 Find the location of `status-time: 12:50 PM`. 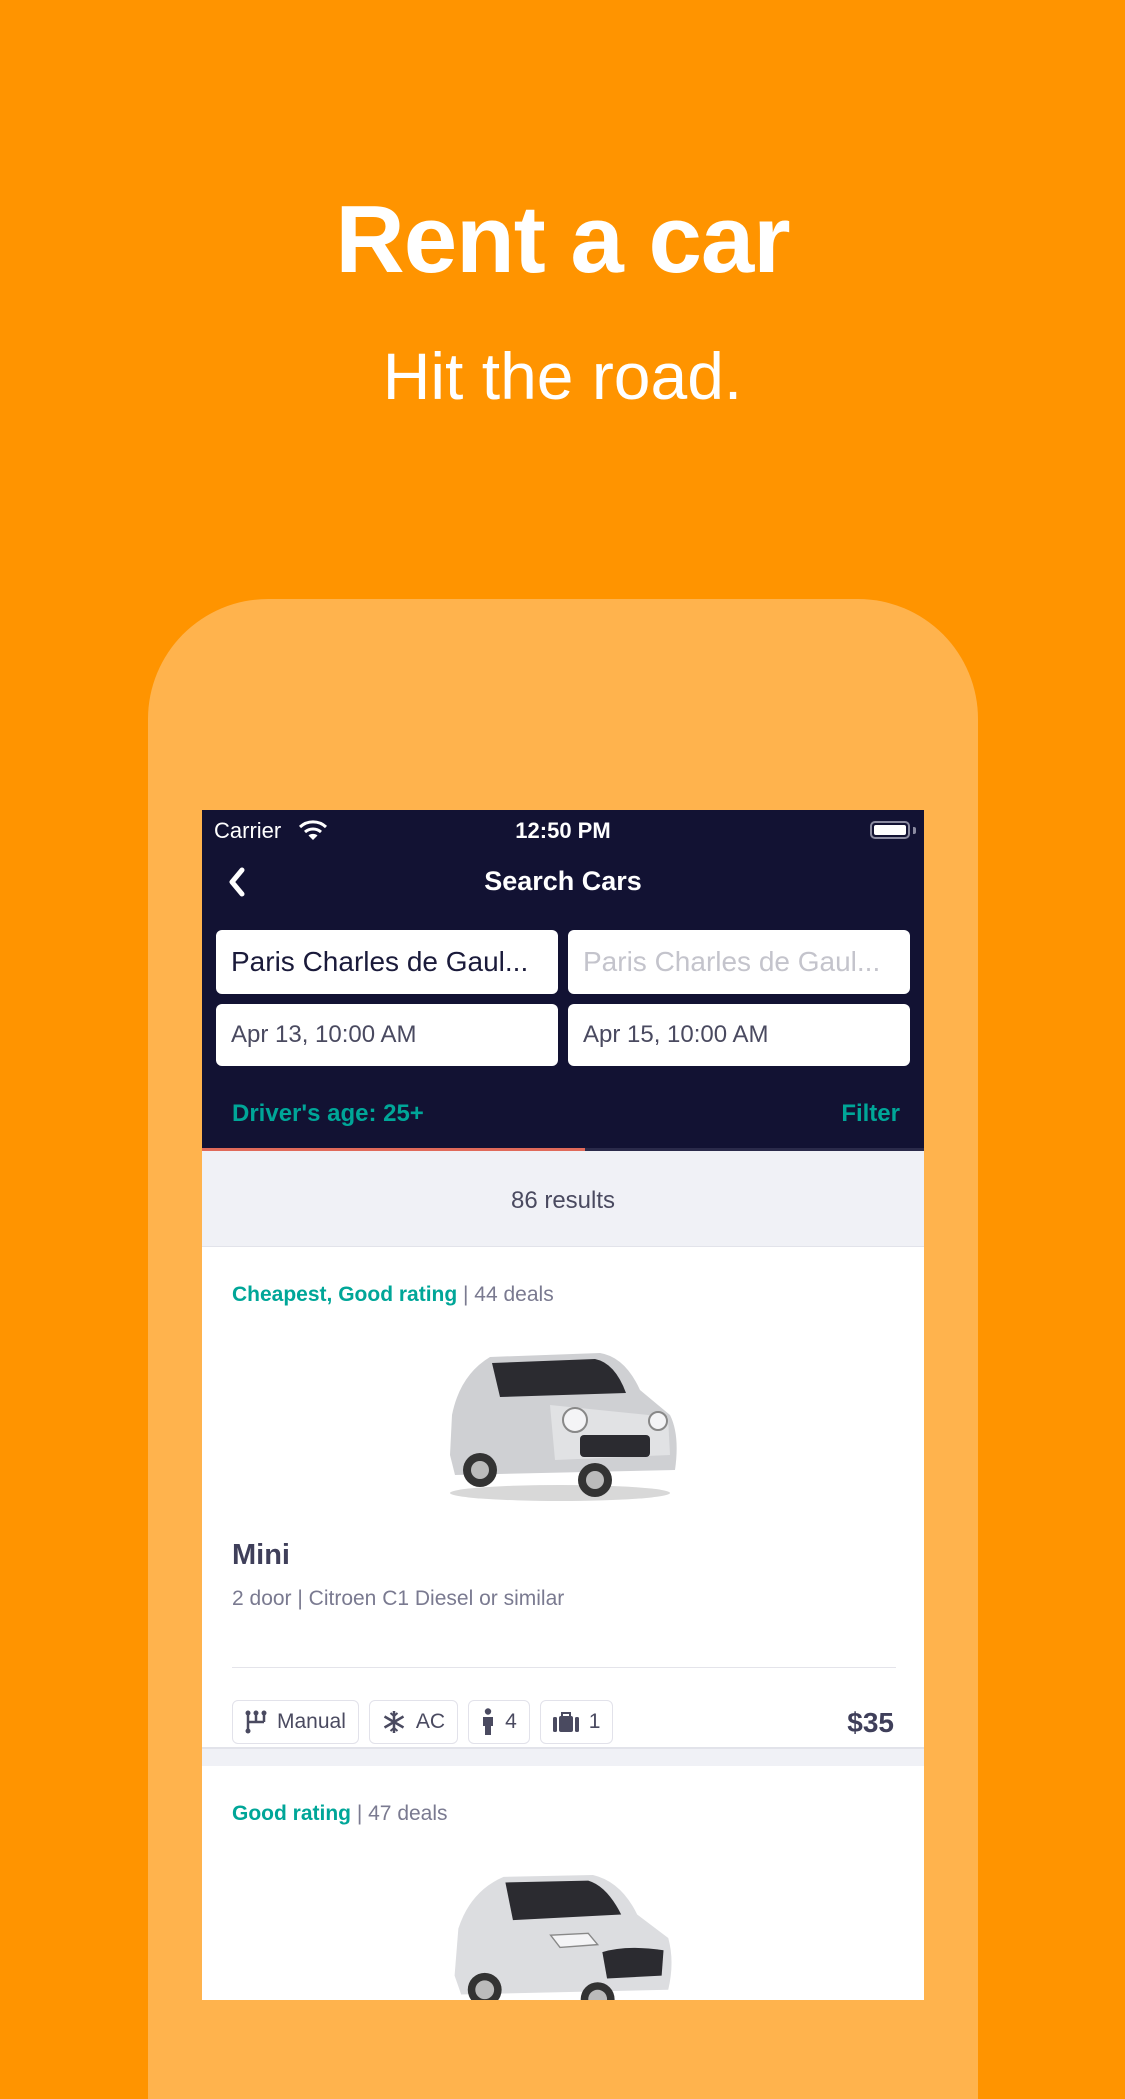

status-time: 12:50 PM is located at coordinates (563, 830).